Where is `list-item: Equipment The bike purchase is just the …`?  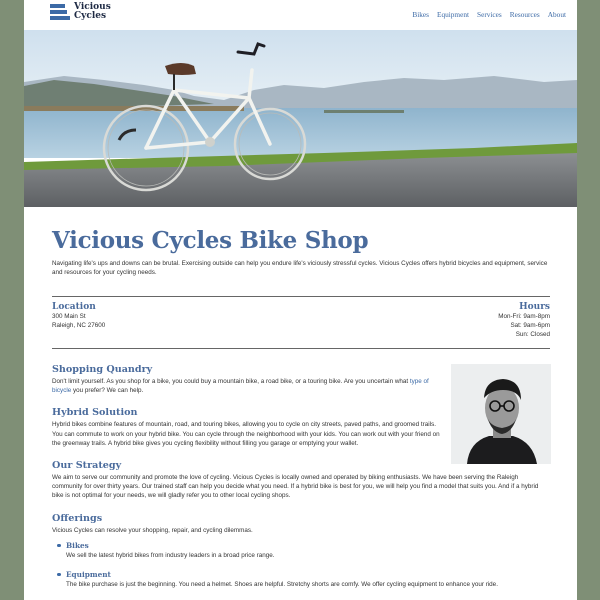 list-item: Equipment The bike purchase is just the … is located at coordinates (303, 579).